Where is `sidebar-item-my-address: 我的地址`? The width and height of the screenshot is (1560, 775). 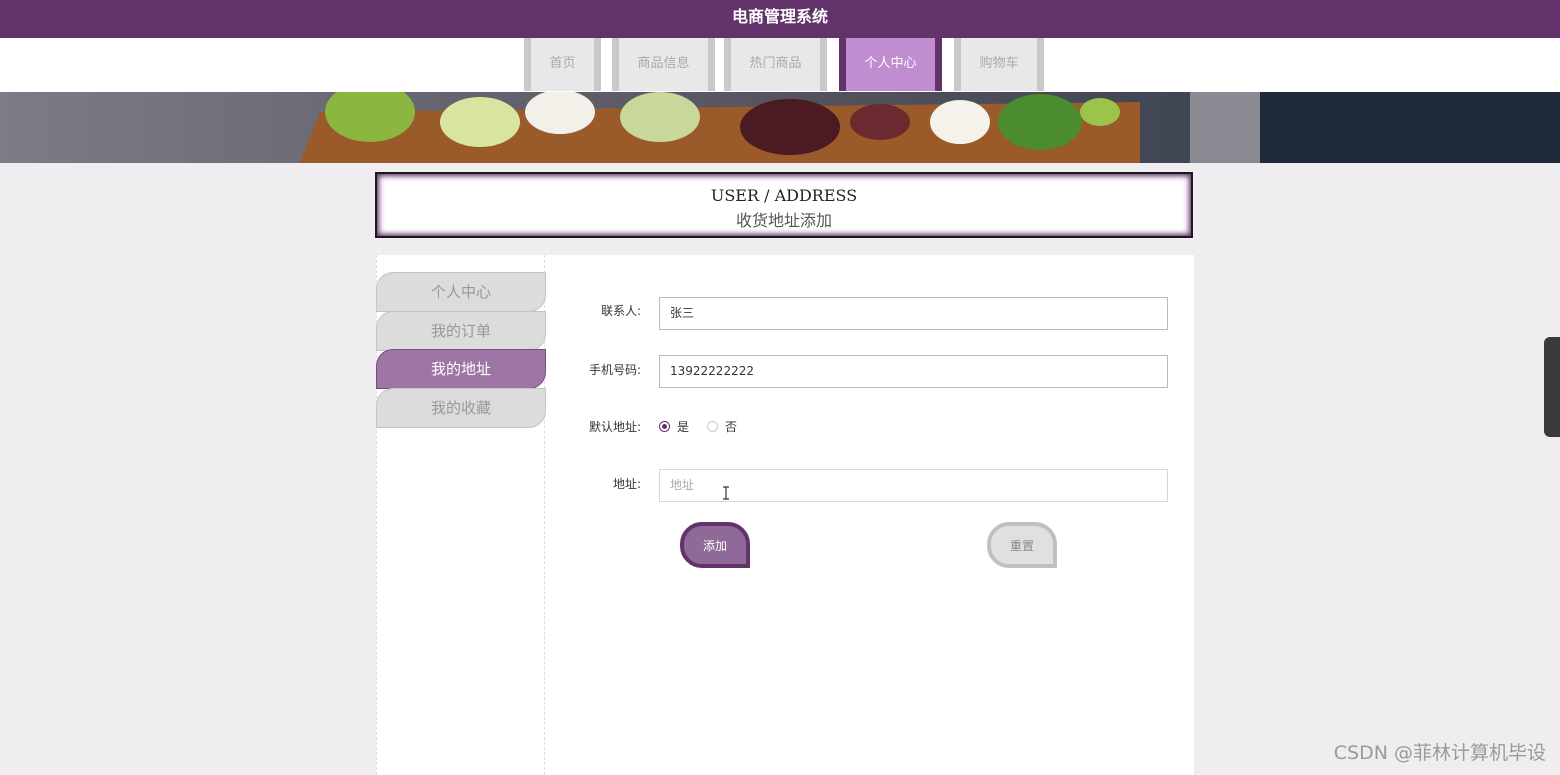 sidebar-item-my-address: 我的地址 is located at coordinates (461, 369).